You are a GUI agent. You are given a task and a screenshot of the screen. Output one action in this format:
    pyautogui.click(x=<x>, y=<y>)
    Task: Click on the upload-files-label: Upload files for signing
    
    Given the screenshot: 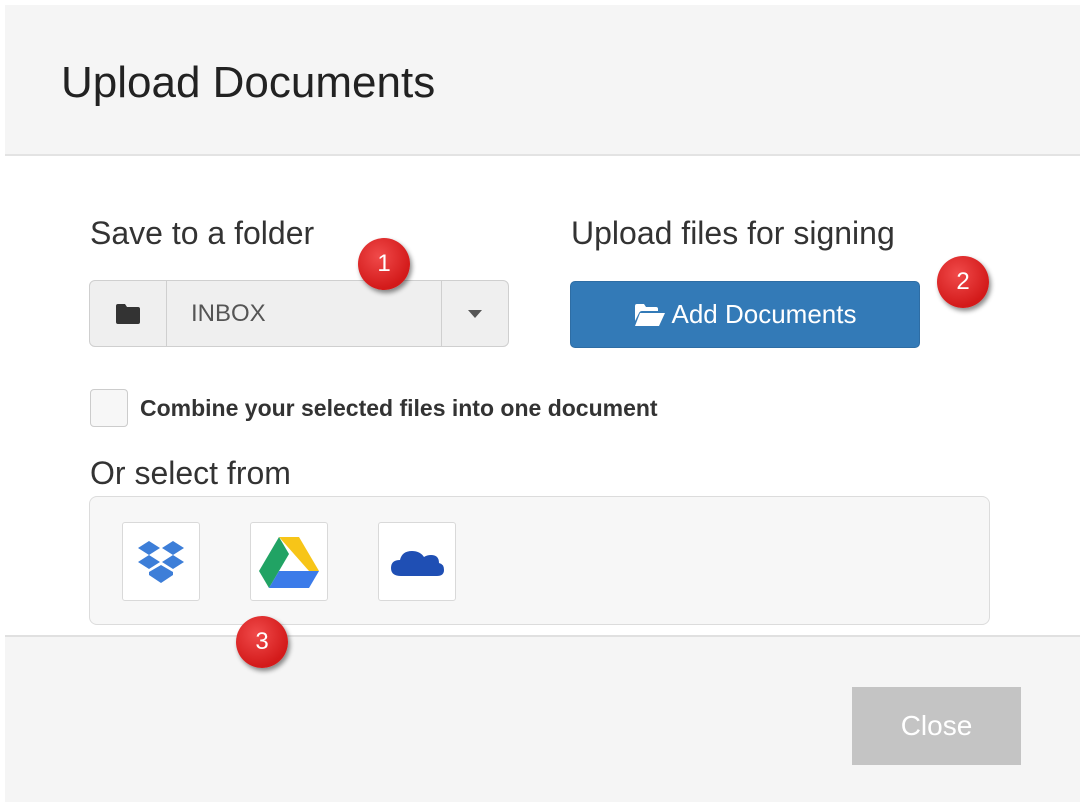 What is the action you would take?
    pyautogui.click(x=733, y=233)
    